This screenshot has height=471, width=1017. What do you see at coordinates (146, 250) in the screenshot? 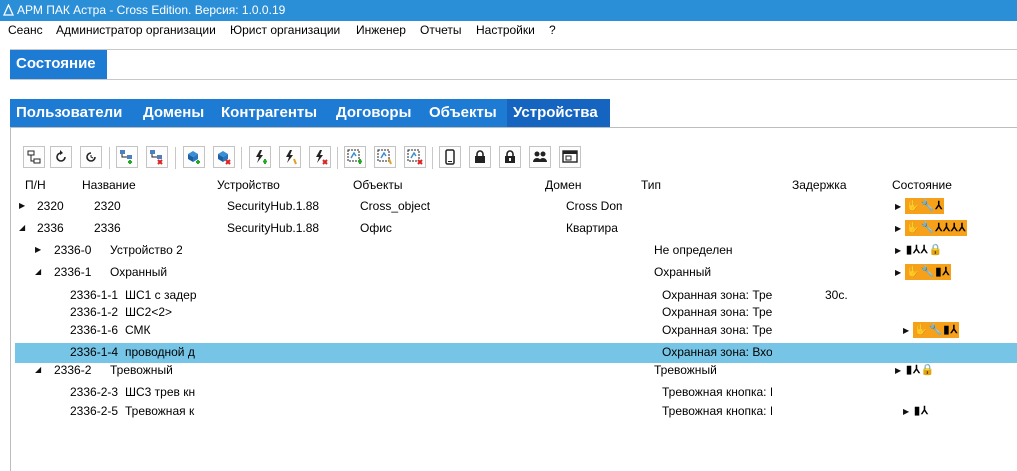
I see `cell-name: Устройство 2` at bounding box center [146, 250].